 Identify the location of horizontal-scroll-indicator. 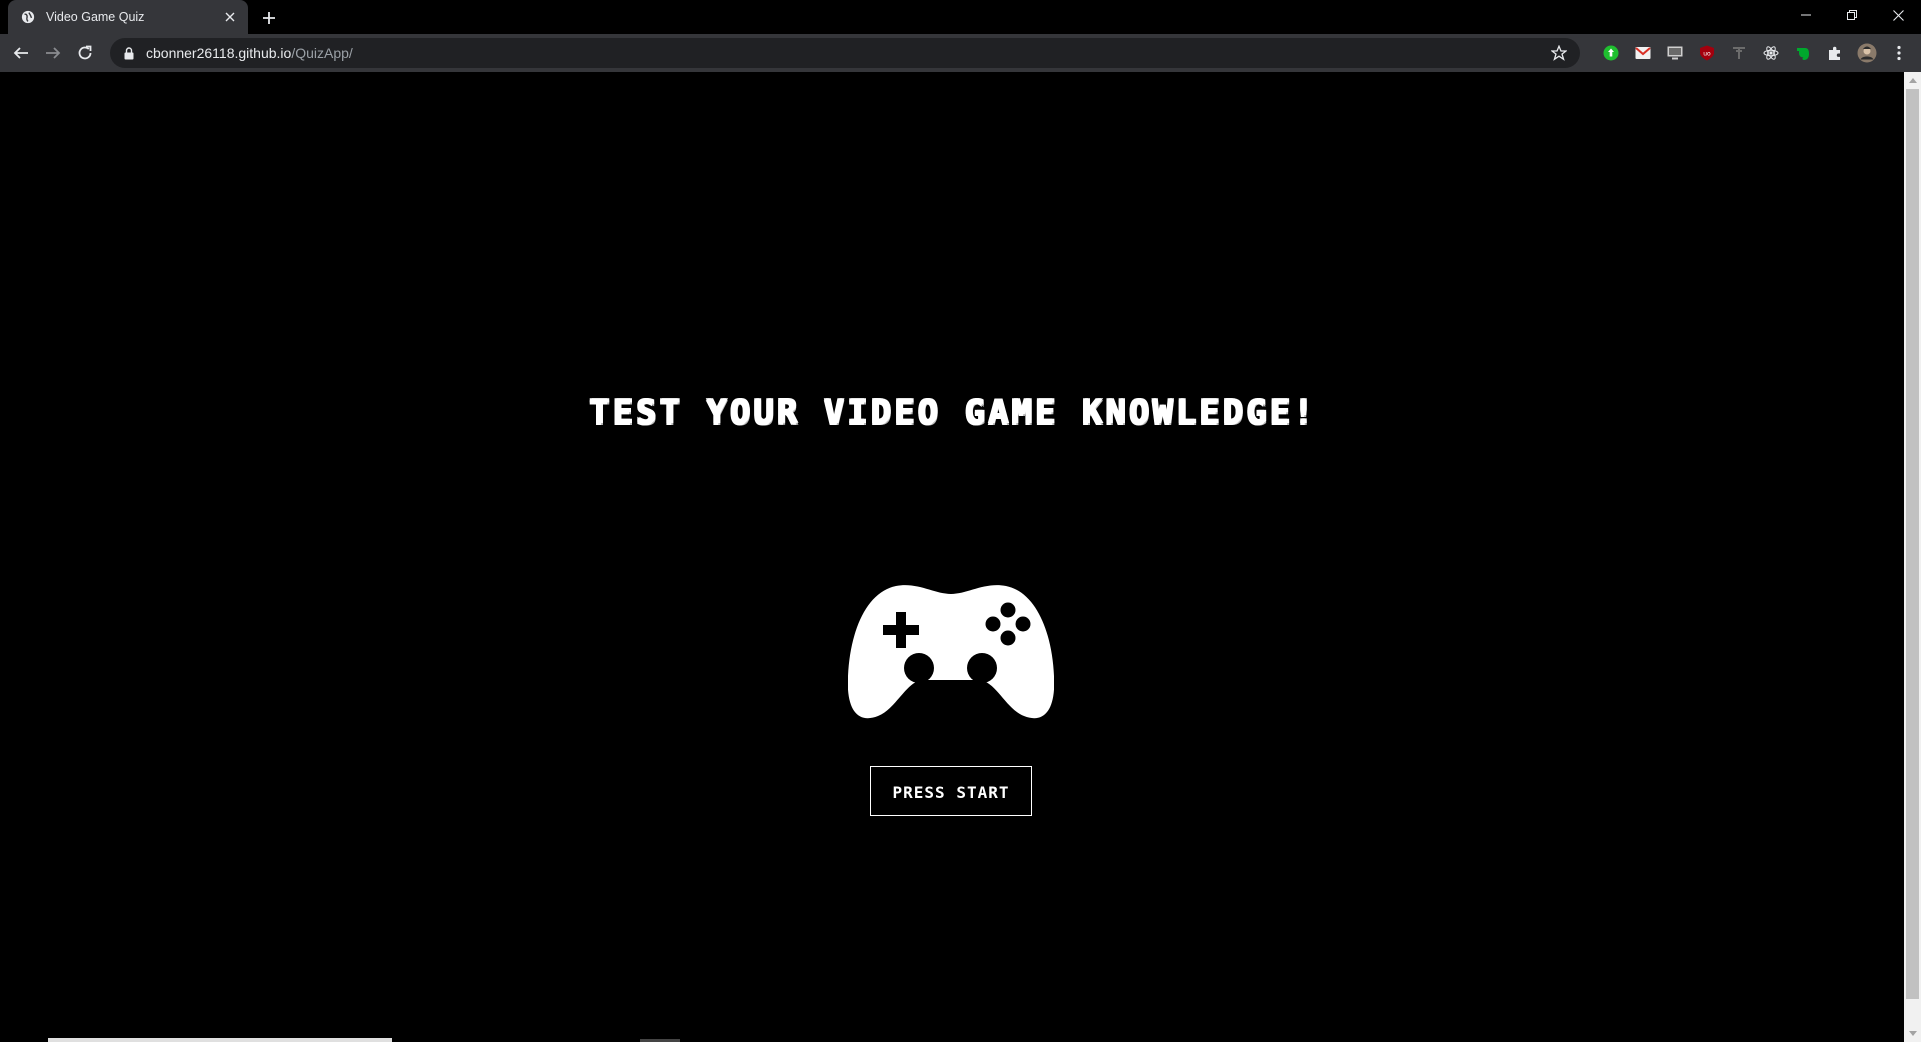
(220, 1040).